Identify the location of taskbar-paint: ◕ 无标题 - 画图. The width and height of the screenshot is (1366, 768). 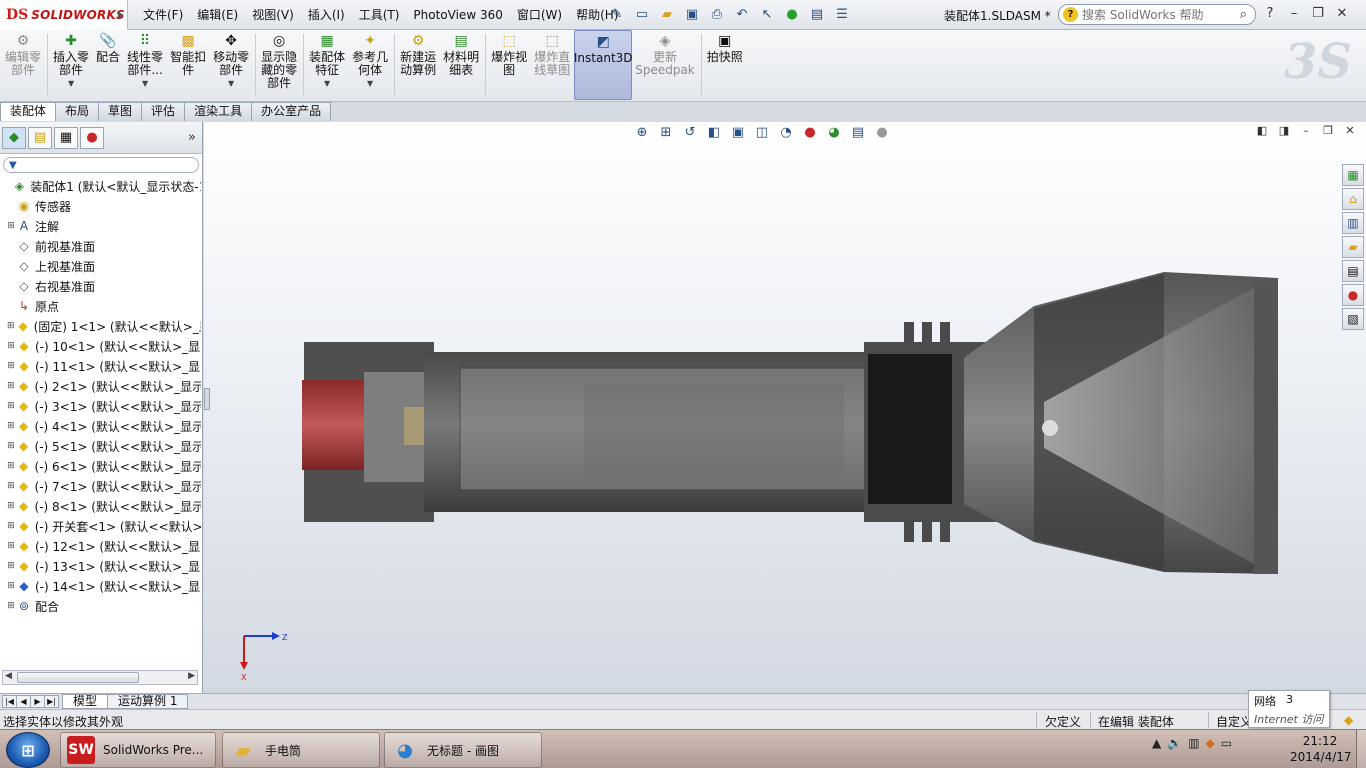
(463, 750).